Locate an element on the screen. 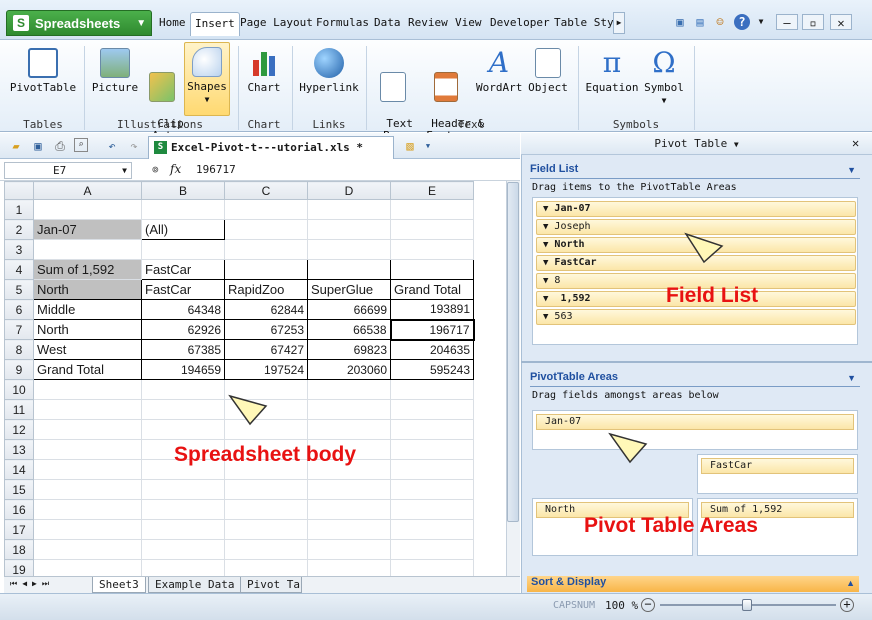 This screenshot has width=872, height=620. object-button: Object is located at coordinates (548, 79).